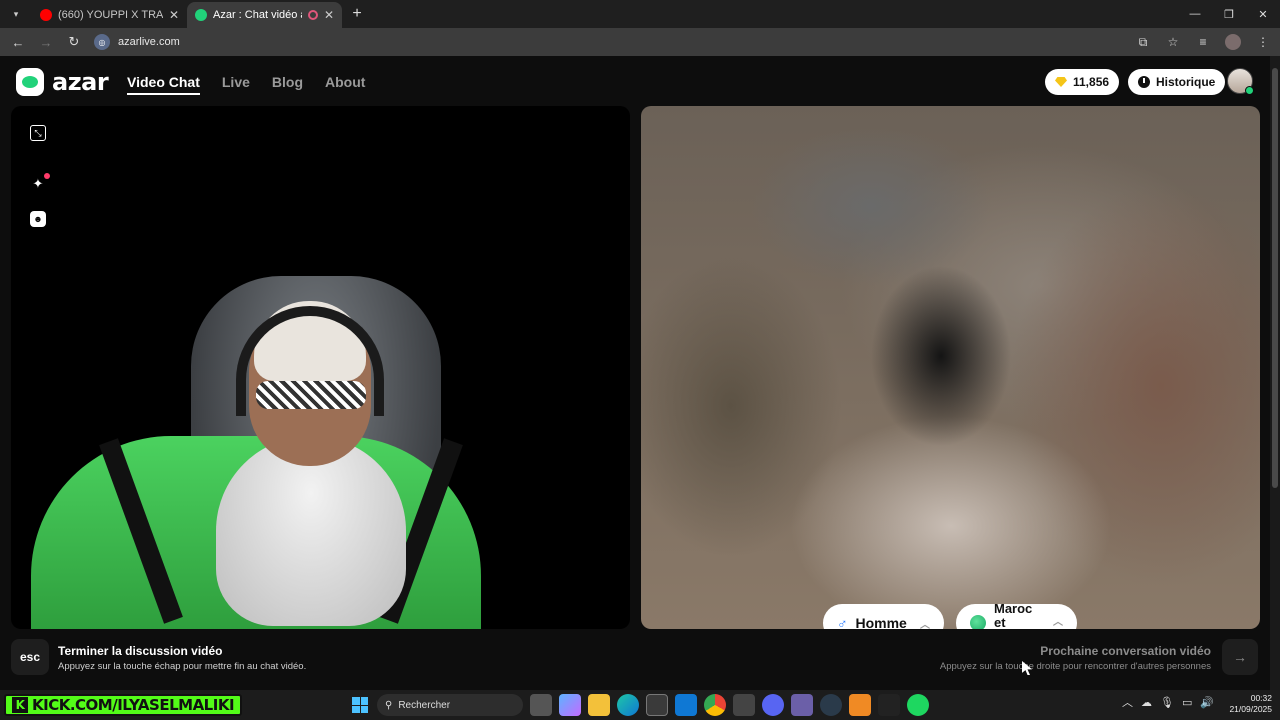 This screenshot has width=1280, height=720. I want to click on azar-logo-icon, so click(30, 82).